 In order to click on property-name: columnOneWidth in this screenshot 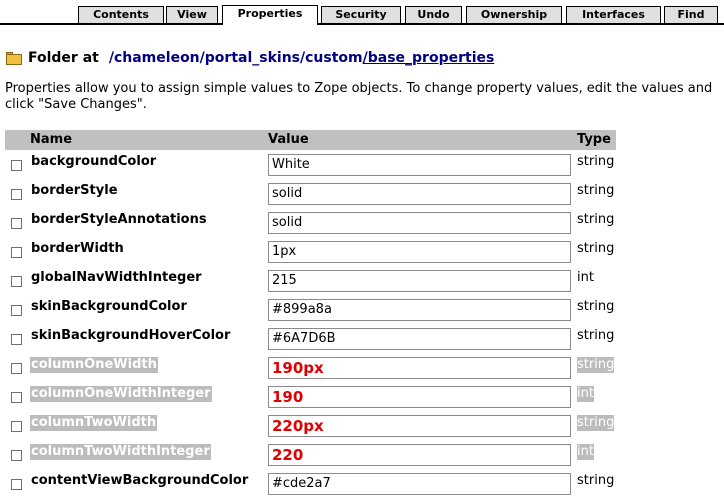, I will do `click(94, 365)`.